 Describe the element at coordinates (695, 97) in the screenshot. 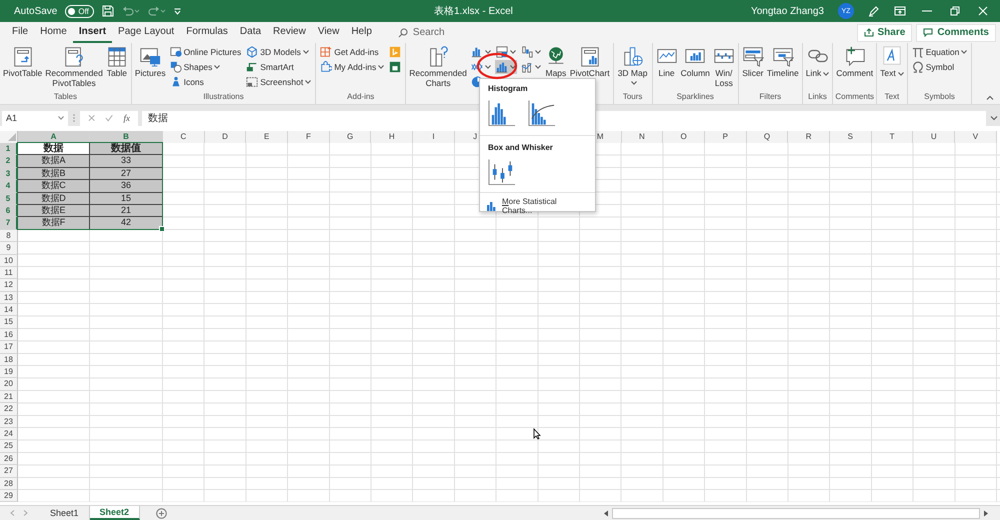

I see `group-label: Sparklines` at that location.